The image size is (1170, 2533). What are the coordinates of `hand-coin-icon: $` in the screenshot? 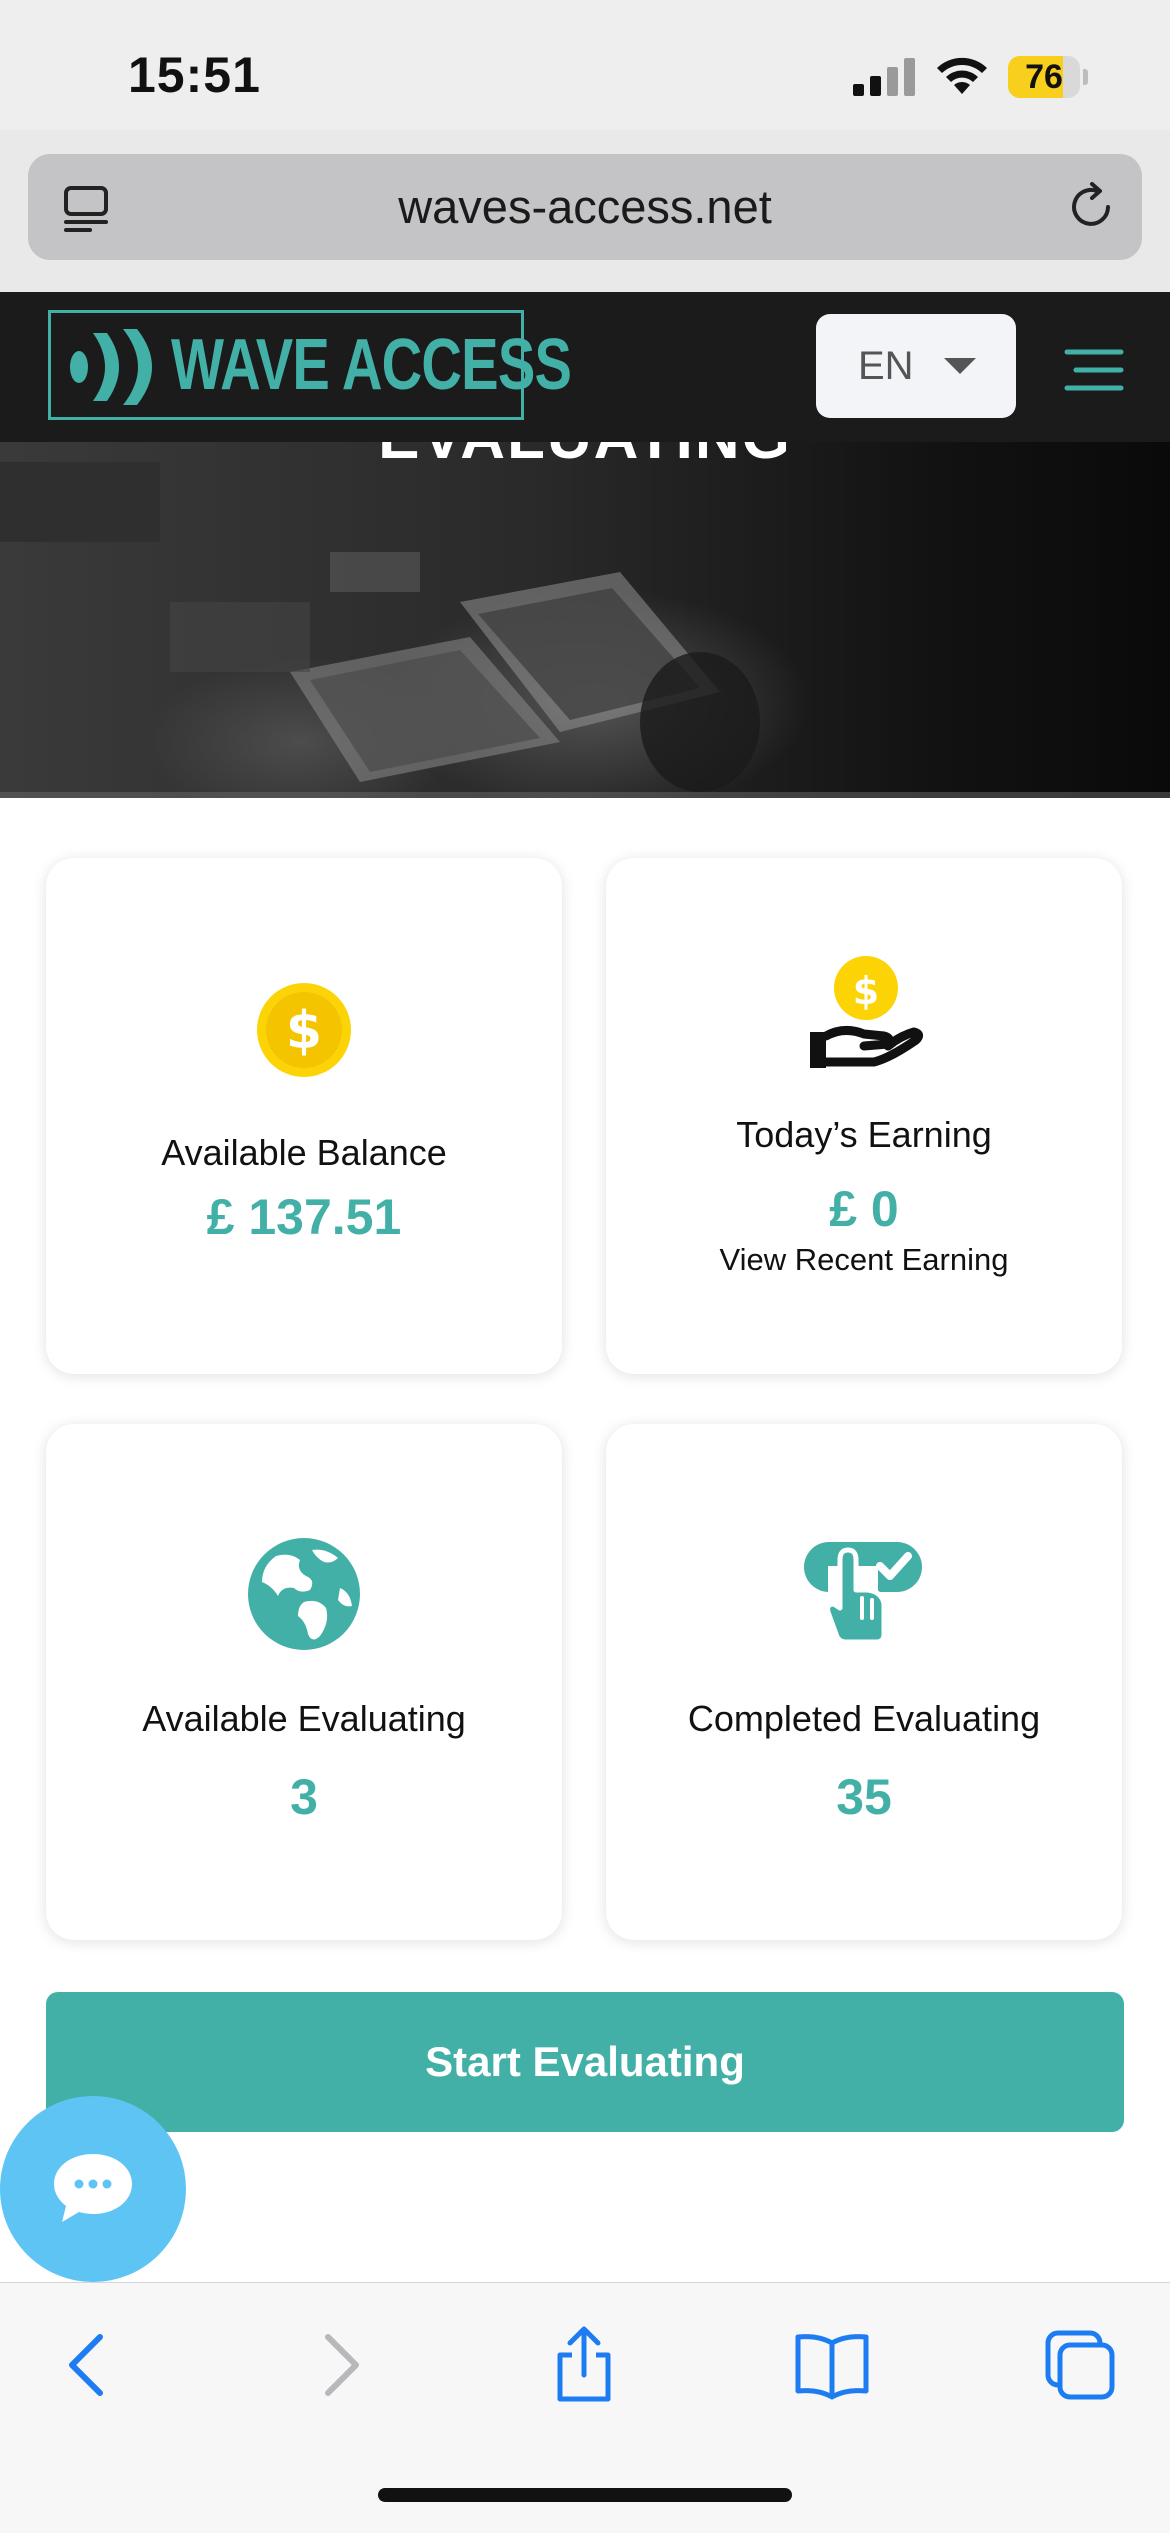 It's located at (867, 1012).